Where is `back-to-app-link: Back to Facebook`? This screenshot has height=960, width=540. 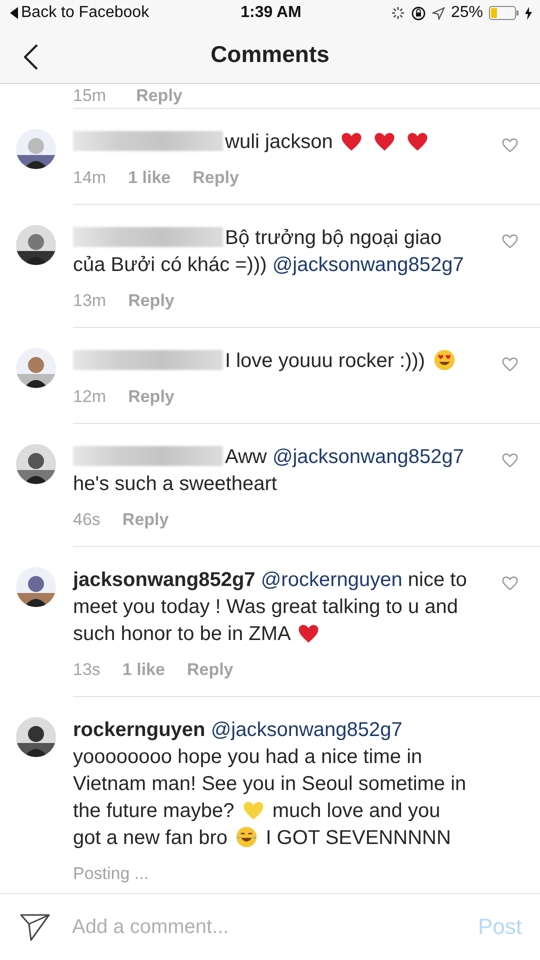 back-to-app-link: Back to Facebook is located at coordinates (85, 13).